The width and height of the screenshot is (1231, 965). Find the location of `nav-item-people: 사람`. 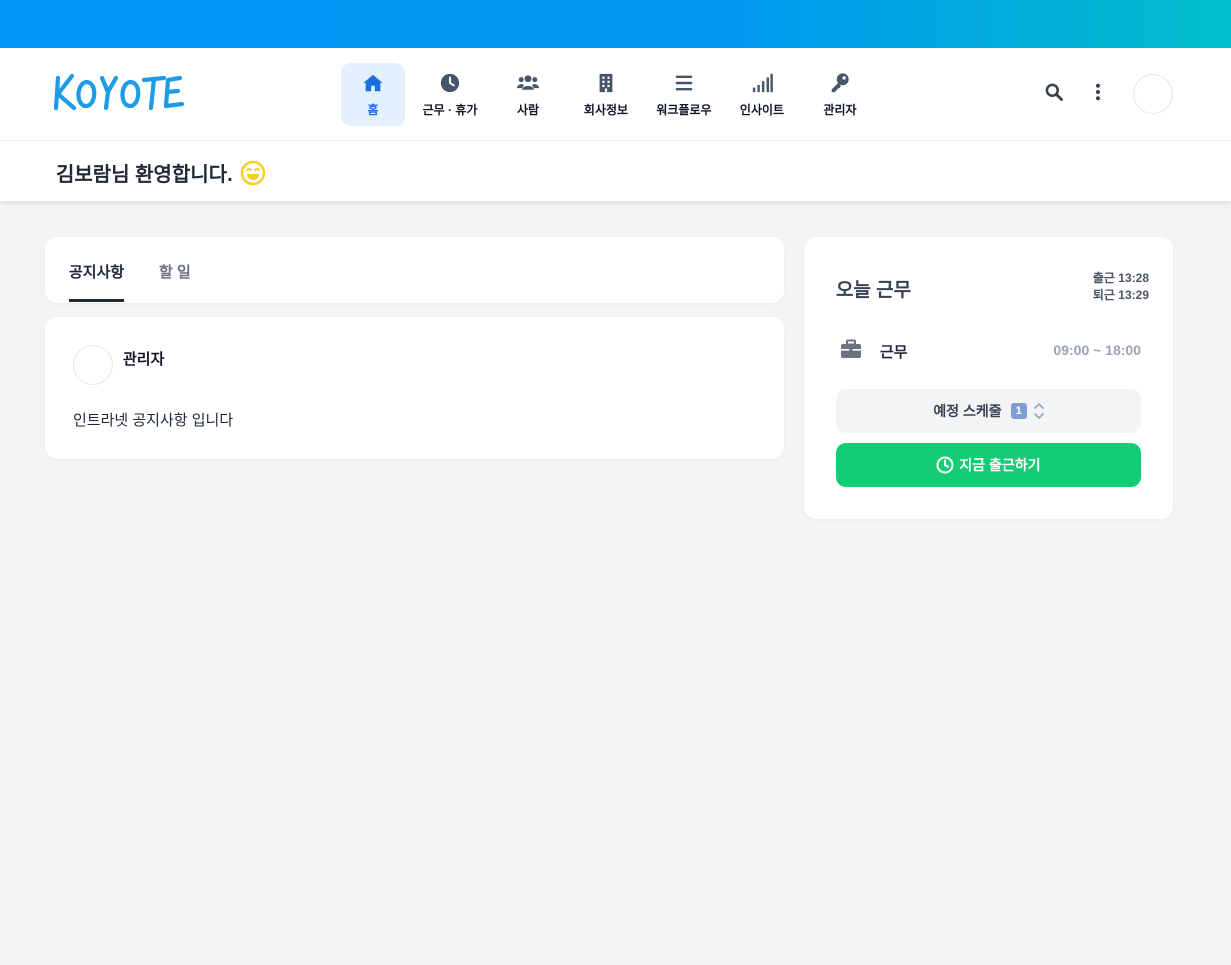

nav-item-people: 사람 is located at coordinates (528, 94).